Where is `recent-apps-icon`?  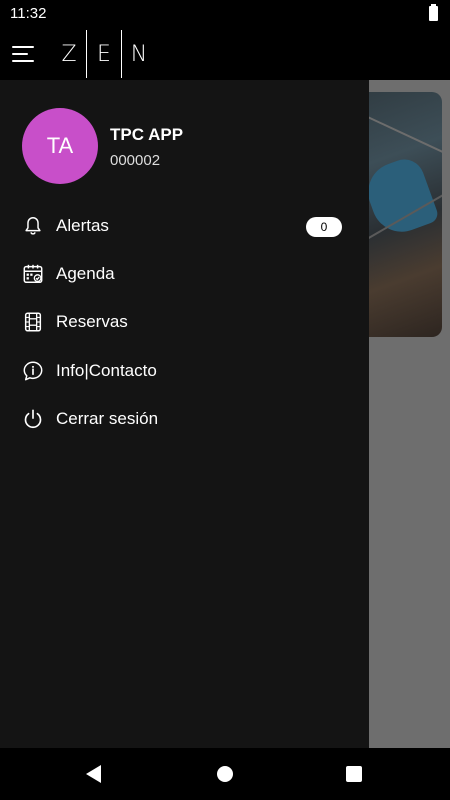 recent-apps-icon is located at coordinates (354, 774).